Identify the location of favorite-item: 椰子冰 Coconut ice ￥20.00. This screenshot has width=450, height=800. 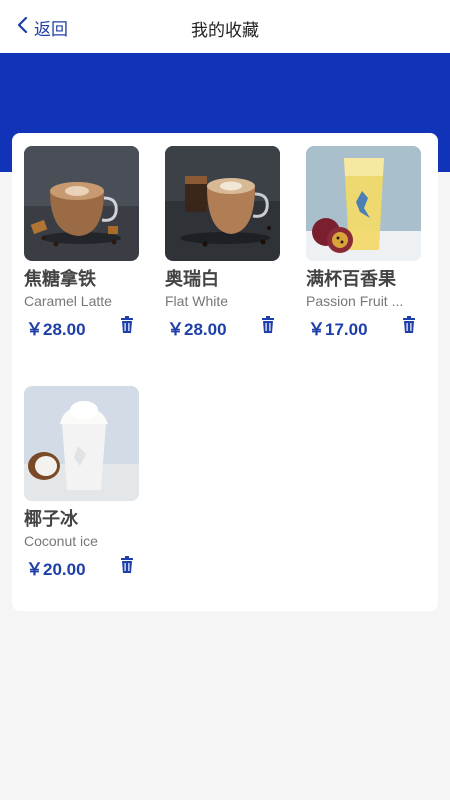
(83, 486).